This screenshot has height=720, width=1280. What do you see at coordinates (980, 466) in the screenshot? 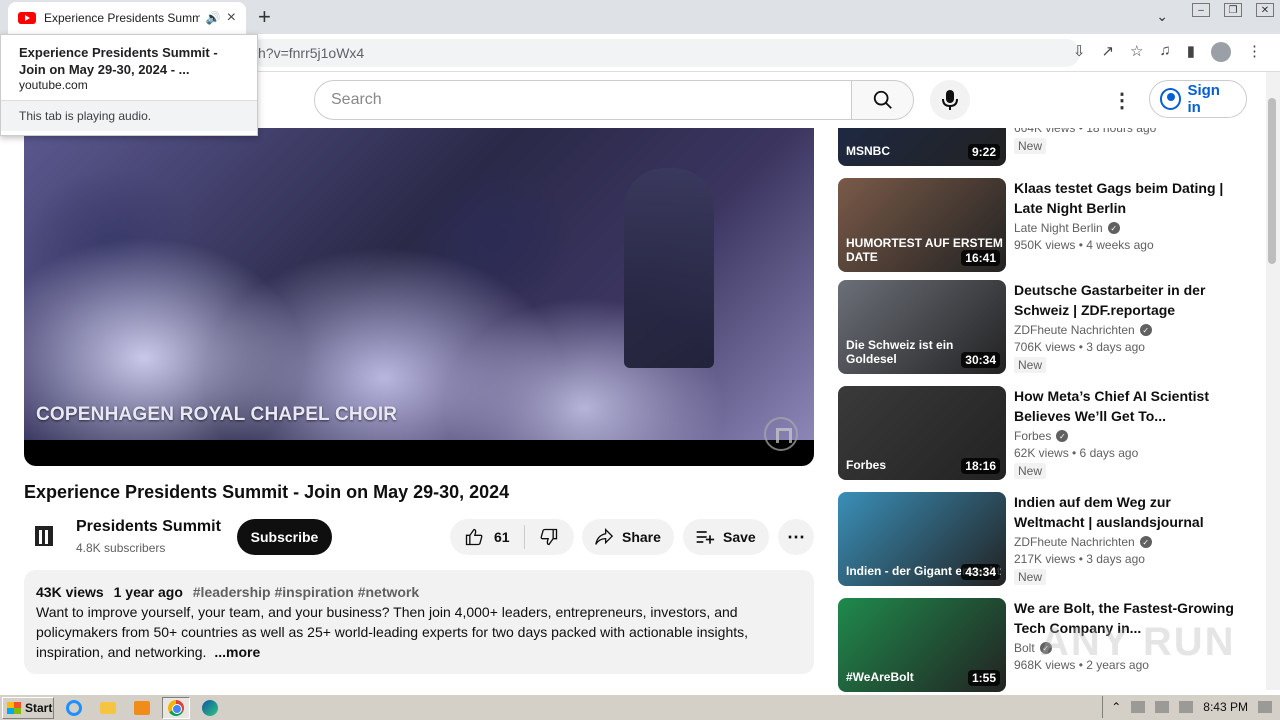
I see `video-duration: 18:16` at bounding box center [980, 466].